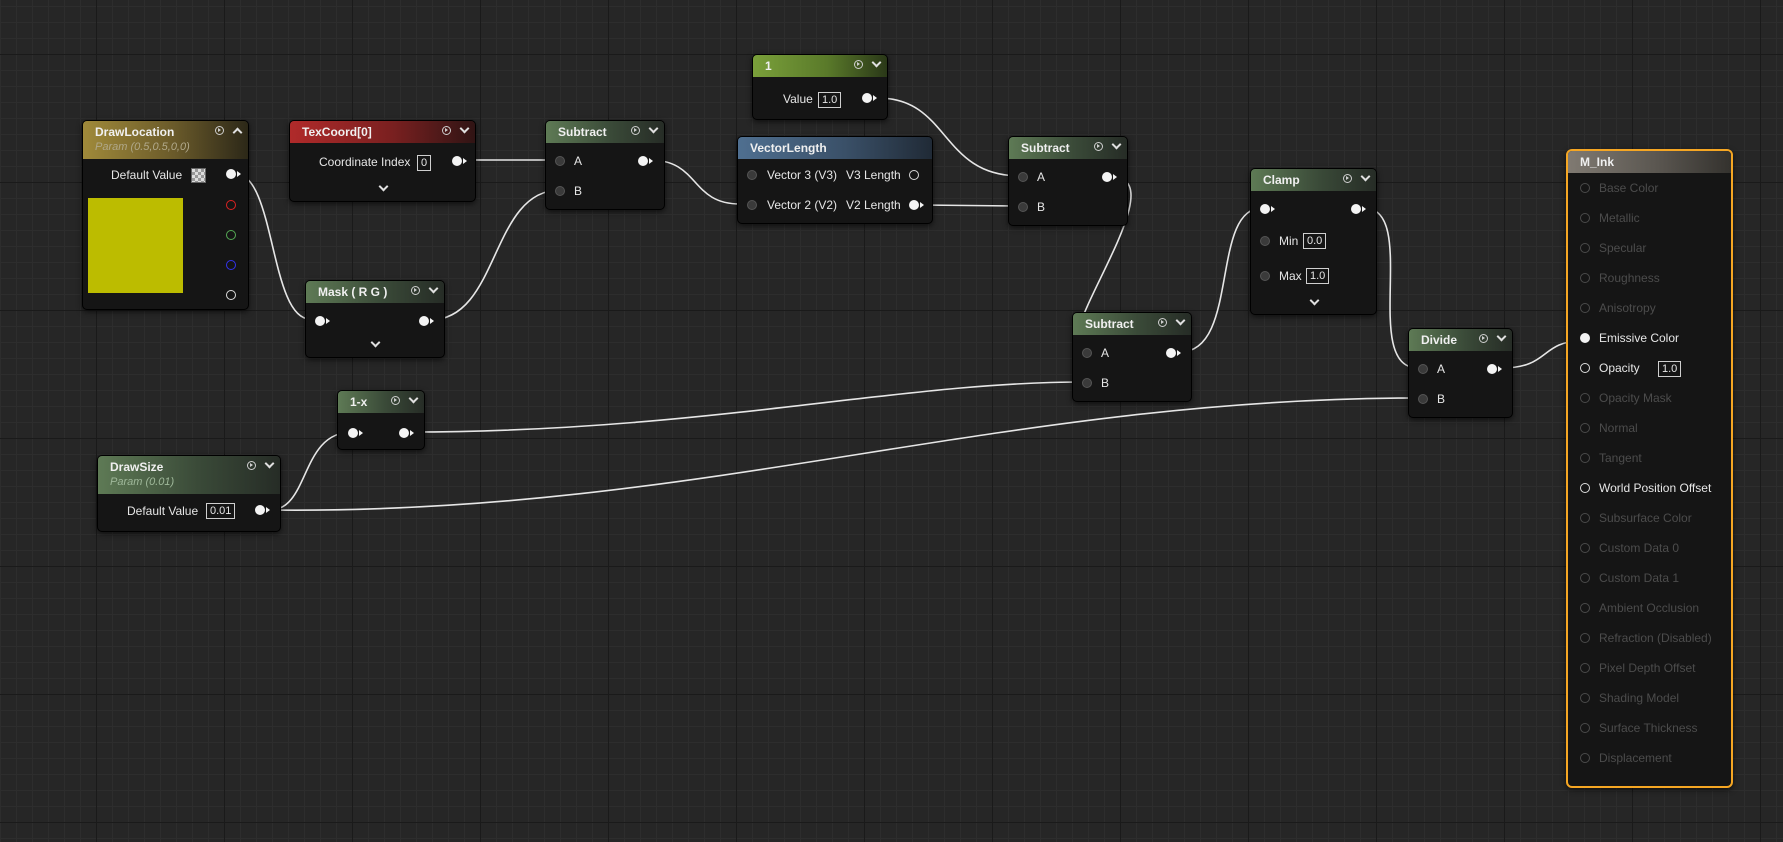 The image size is (1783, 842). Describe the element at coordinates (820, 87) in the screenshot. I see `node-constant-1: 1 Value 1.0` at that location.